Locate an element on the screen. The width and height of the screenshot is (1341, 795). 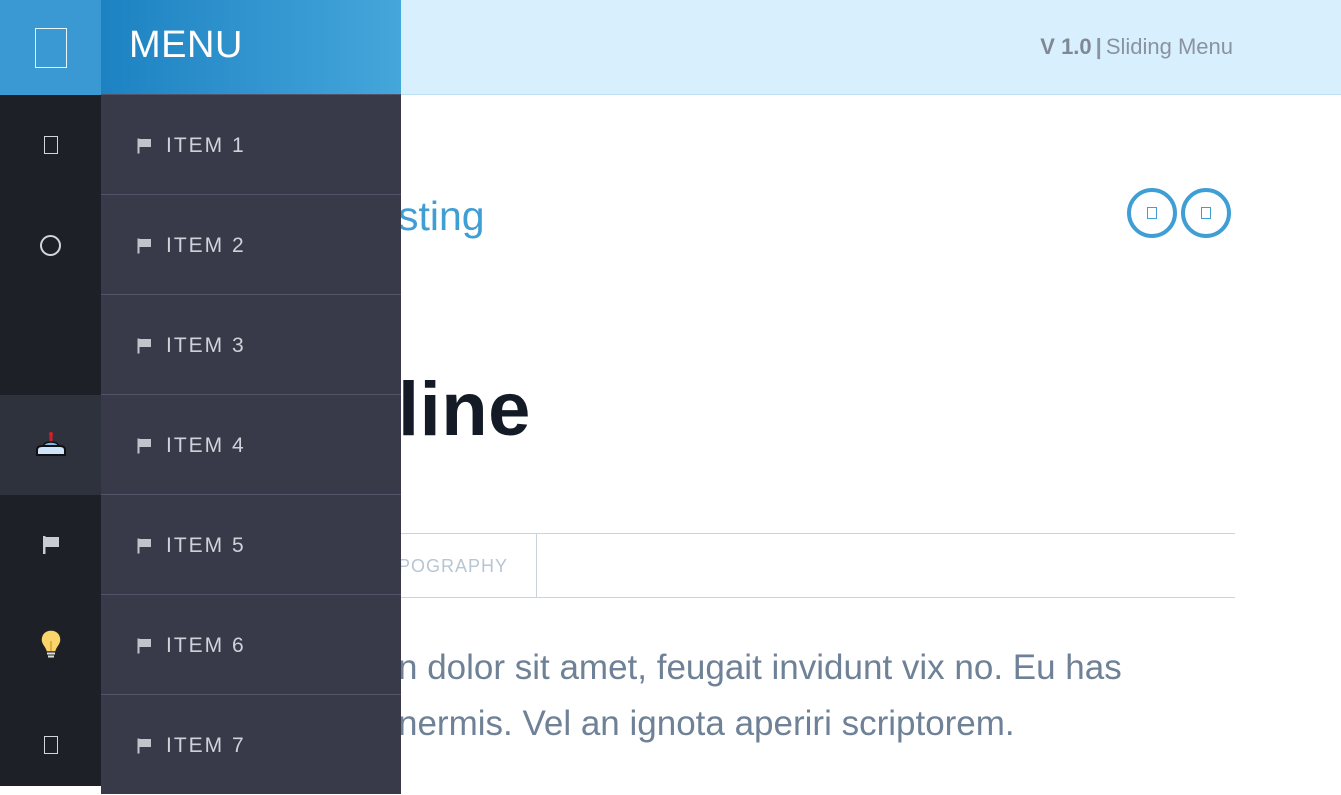
share-icon is located at coordinates (1152, 213).